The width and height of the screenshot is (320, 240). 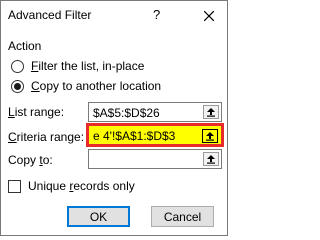 What do you see at coordinates (96, 86) in the screenshot?
I see `radio-copy-to-location-label: Copy to another location` at bounding box center [96, 86].